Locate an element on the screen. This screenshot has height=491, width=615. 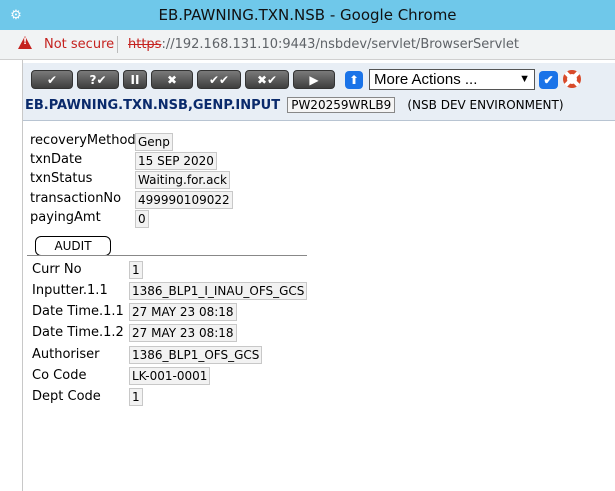
url-scheme: https is located at coordinates (145, 44).